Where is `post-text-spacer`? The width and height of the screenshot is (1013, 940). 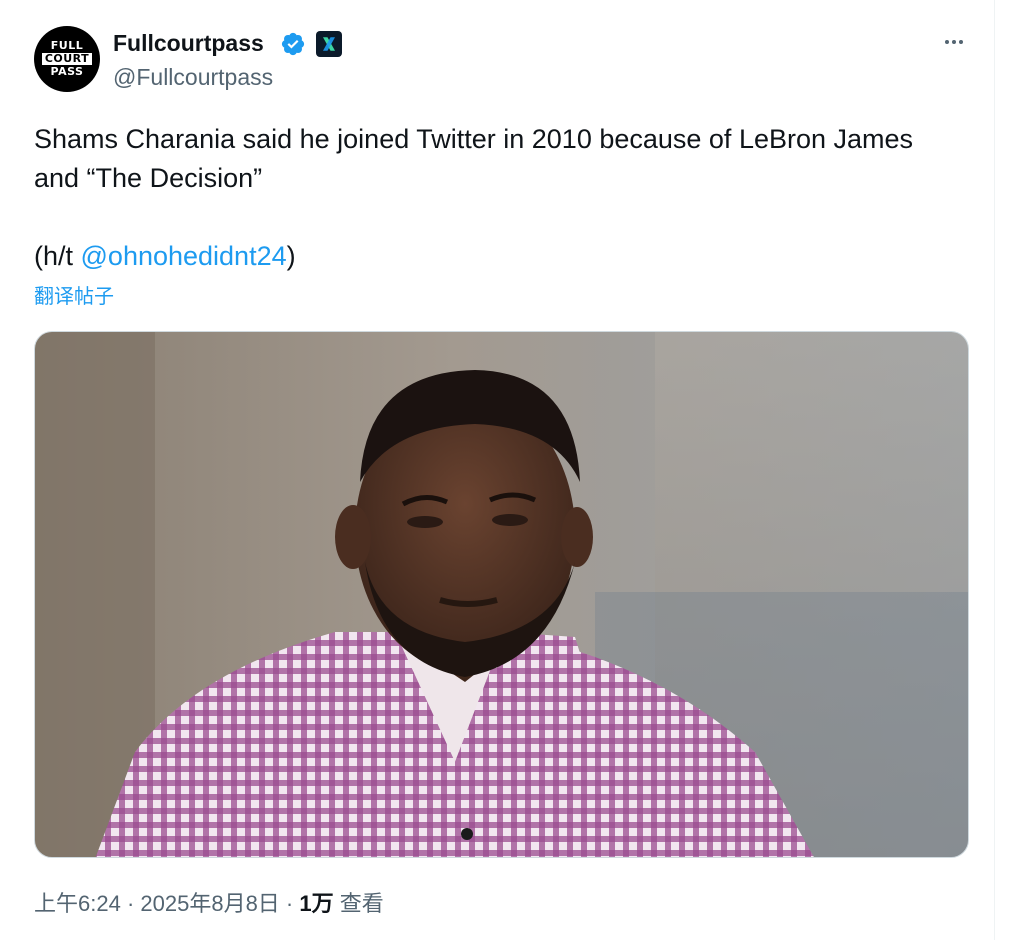 post-text-spacer is located at coordinates (504, 217).